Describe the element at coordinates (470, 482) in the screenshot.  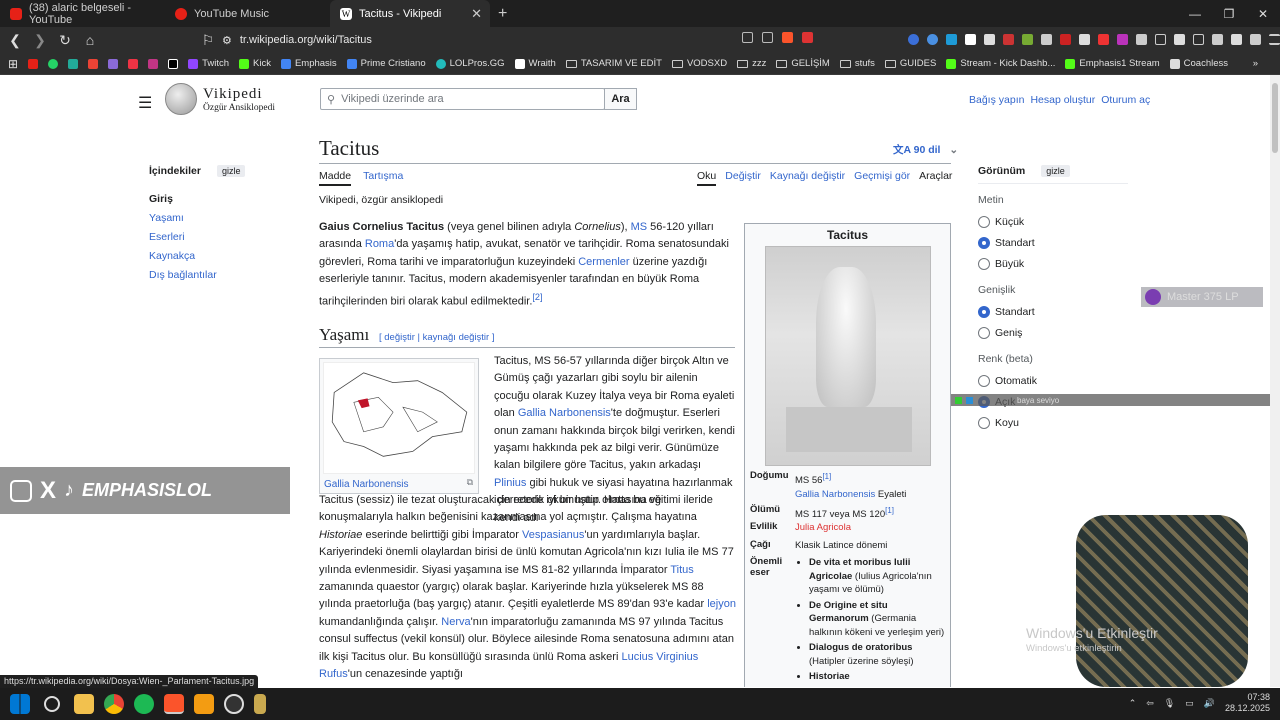
I see `enlarge-icon: ⧉` at that location.